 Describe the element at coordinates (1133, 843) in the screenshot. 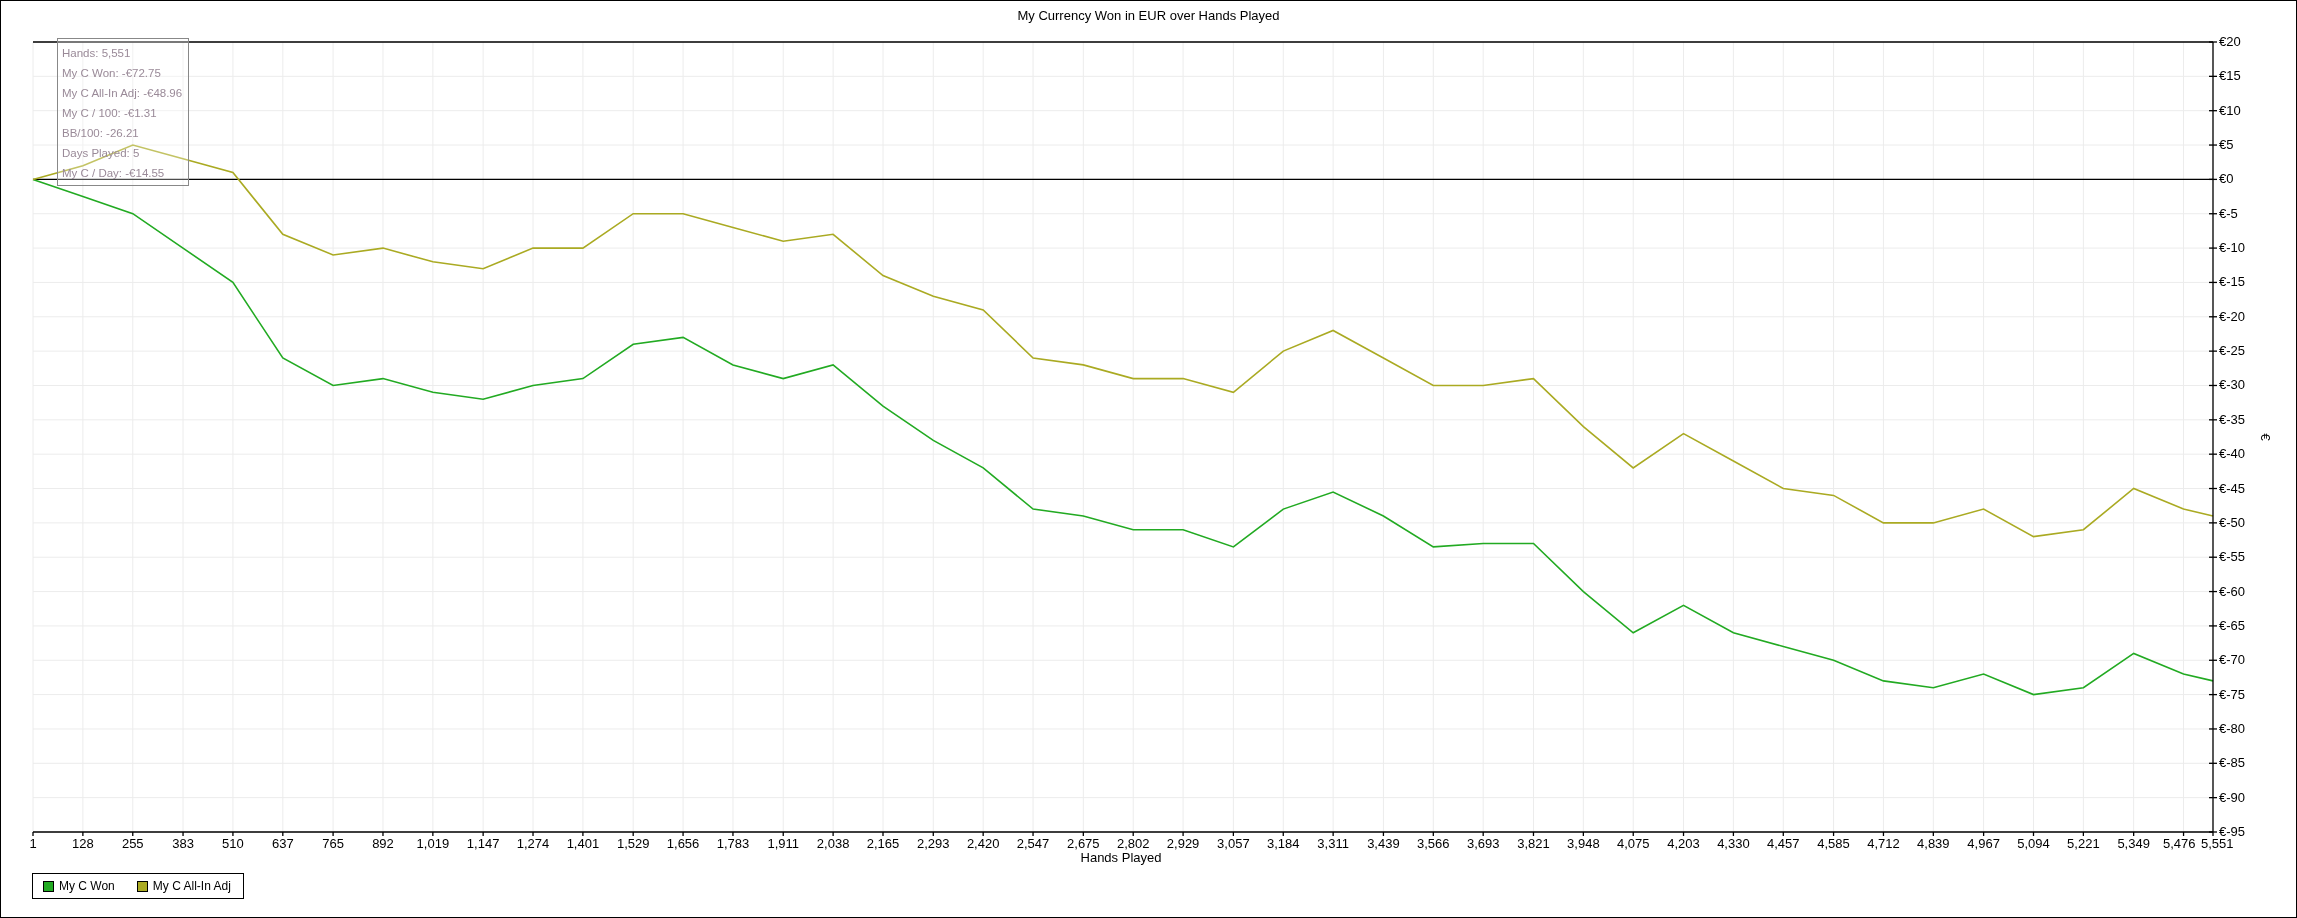

I see `x-tick-label: 2,802` at that location.